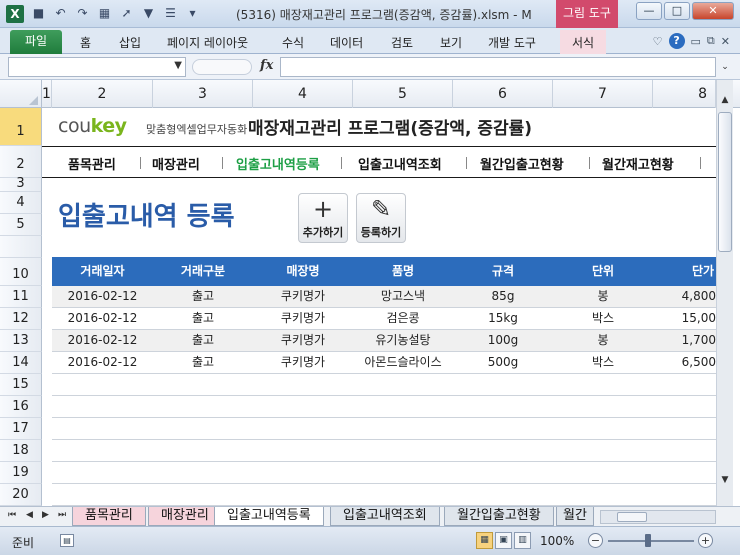 The width and height of the screenshot is (740, 555). Describe the element at coordinates (595, 540) in the screenshot. I see `zoom-out-icon: −` at that location.